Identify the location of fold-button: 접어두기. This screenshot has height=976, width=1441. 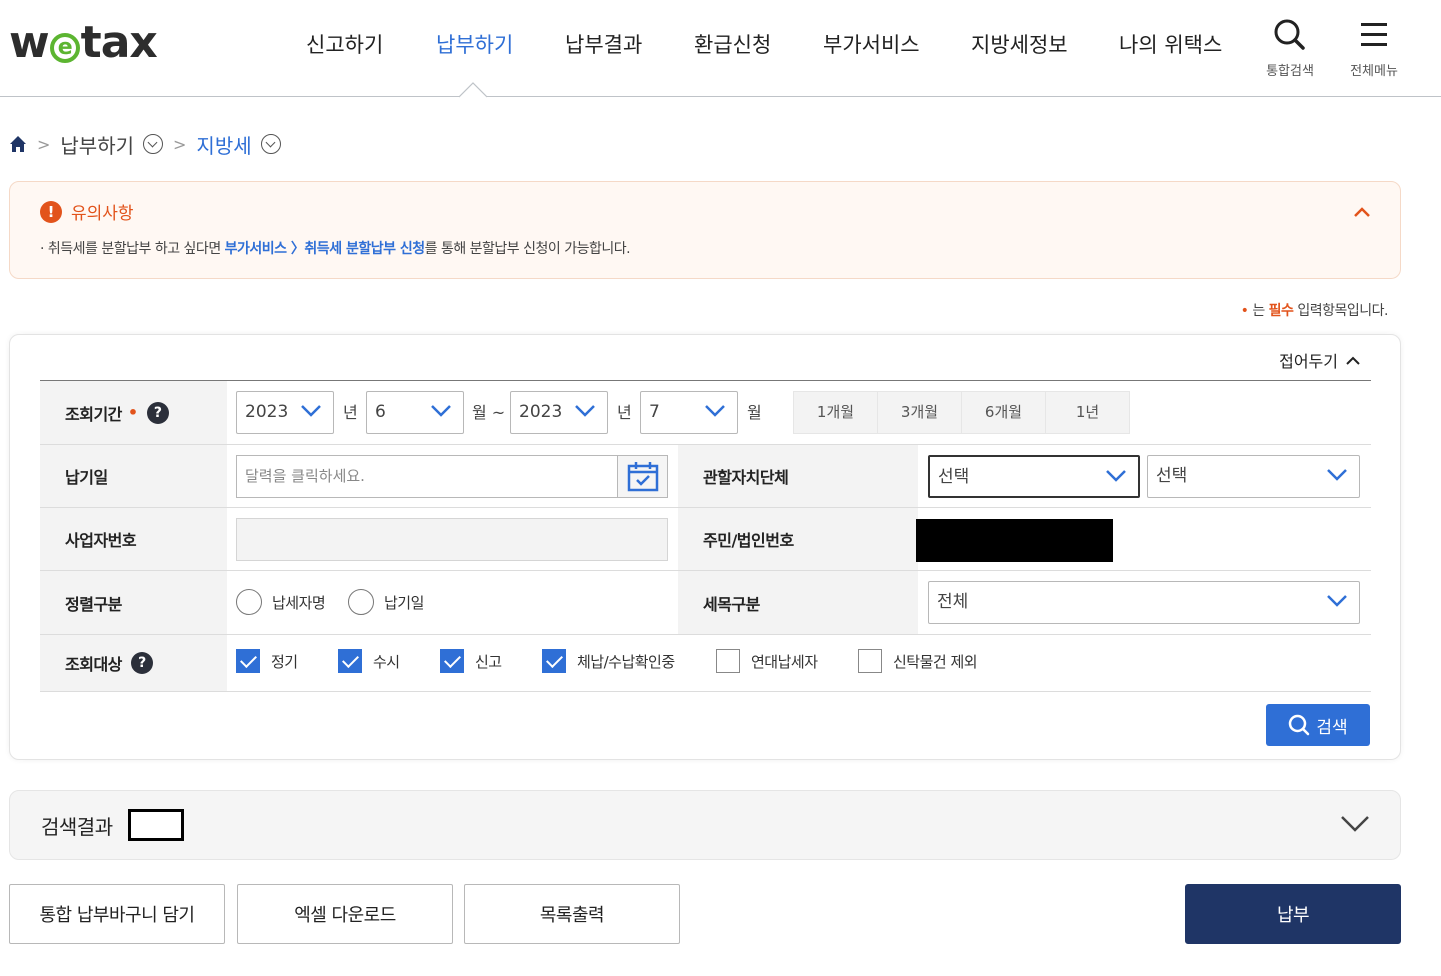
(1319, 360).